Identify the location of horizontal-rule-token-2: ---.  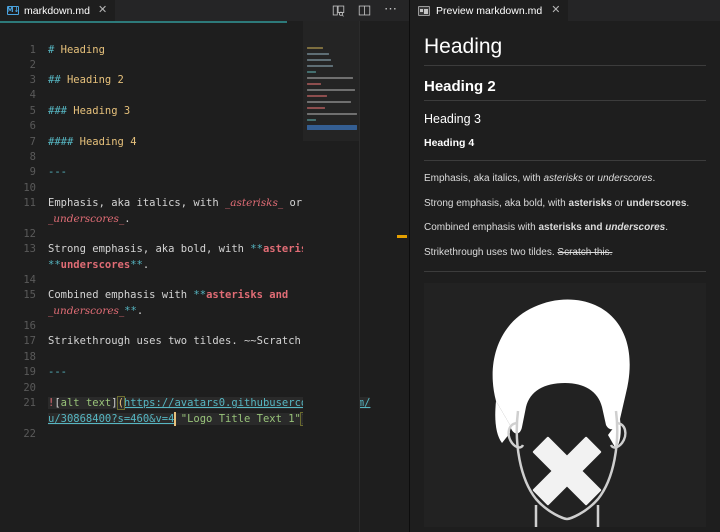
(57, 372).